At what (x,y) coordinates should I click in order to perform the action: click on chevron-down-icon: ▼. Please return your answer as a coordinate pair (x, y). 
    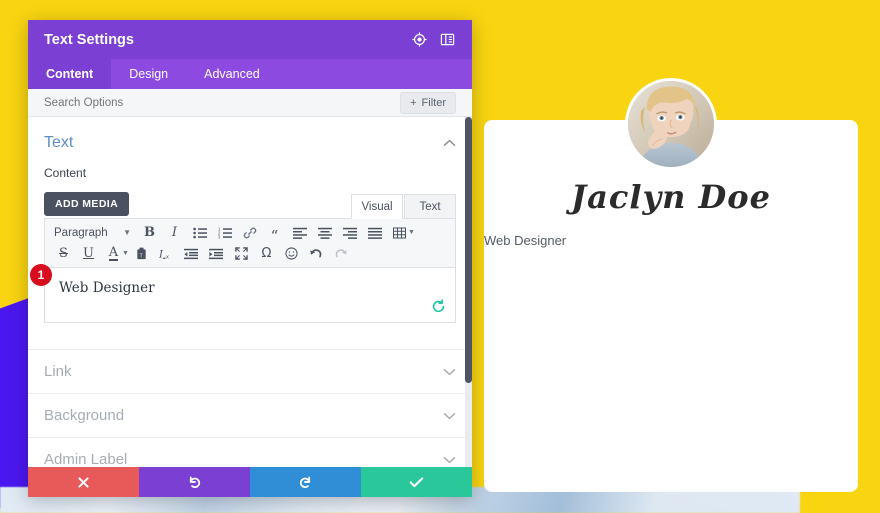
    Looking at the image, I should click on (127, 232).